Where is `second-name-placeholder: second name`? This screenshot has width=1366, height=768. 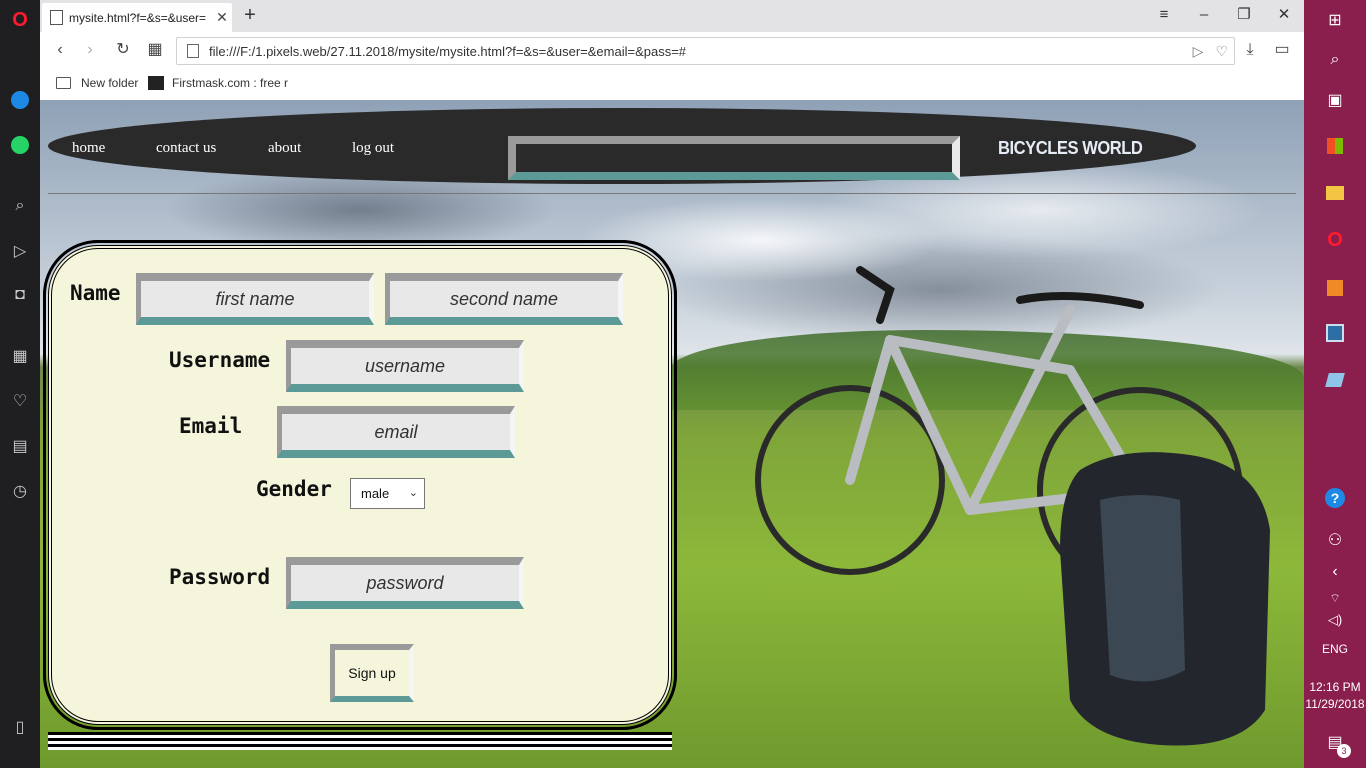 second-name-placeholder: second name is located at coordinates (504, 298).